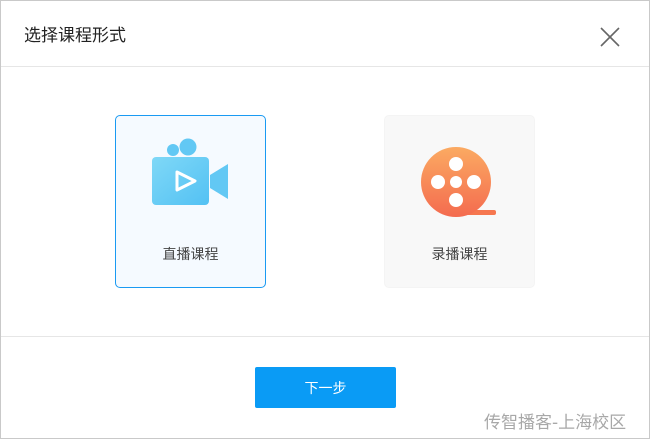 The image size is (650, 439). I want to click on watermark-text: 传智播客-上海校区, so click(555, 423).